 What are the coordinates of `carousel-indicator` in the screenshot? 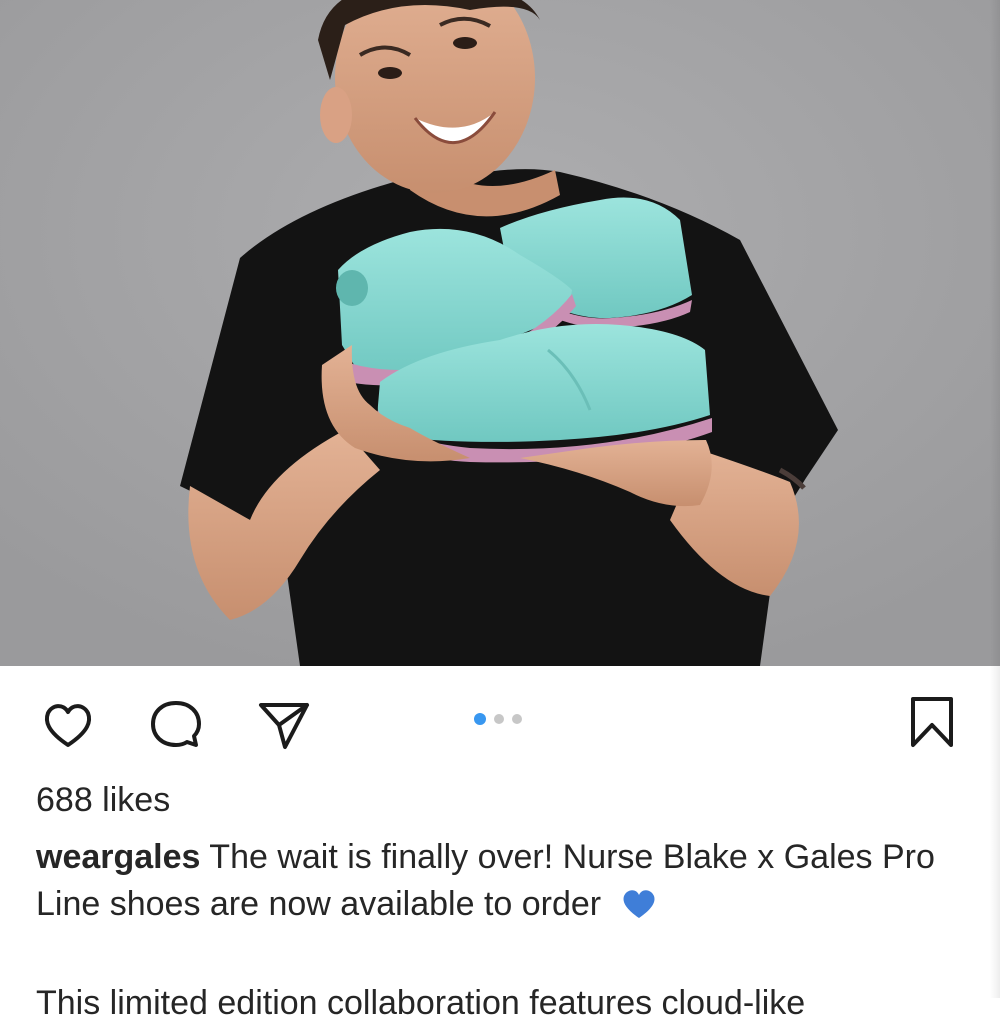 It's located at (498, 719).